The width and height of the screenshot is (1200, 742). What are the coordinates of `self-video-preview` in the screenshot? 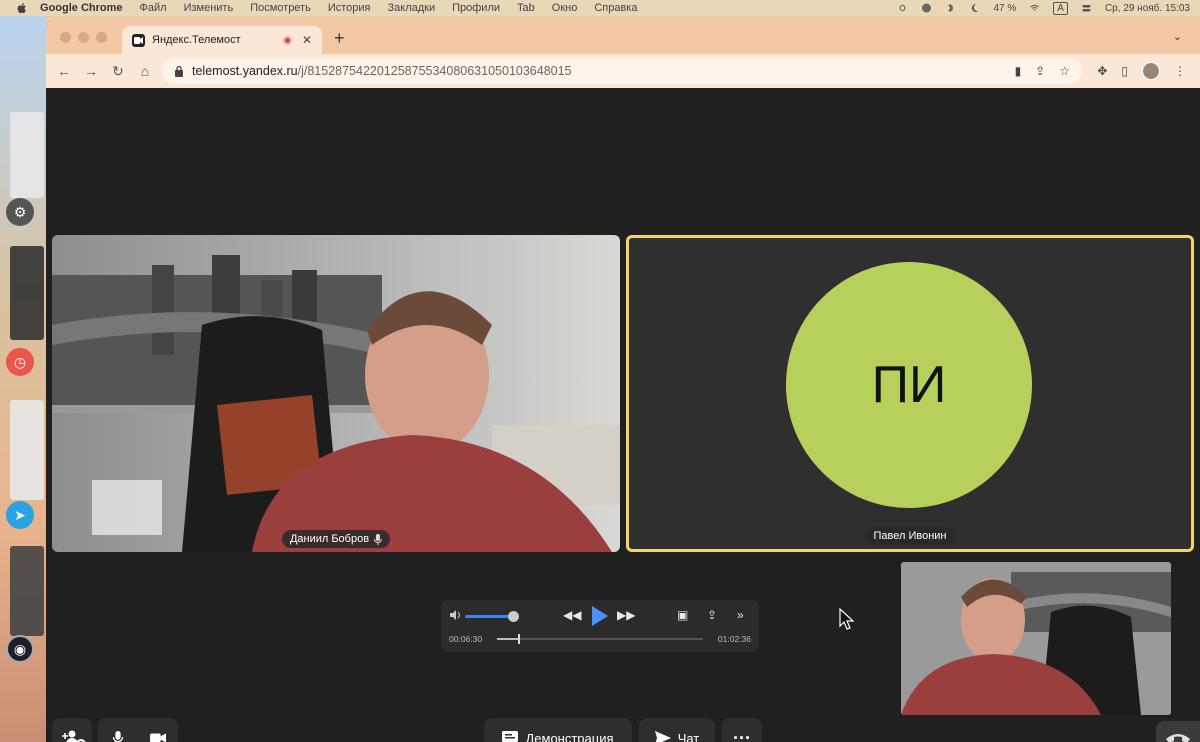 It's located at (1036, 638).